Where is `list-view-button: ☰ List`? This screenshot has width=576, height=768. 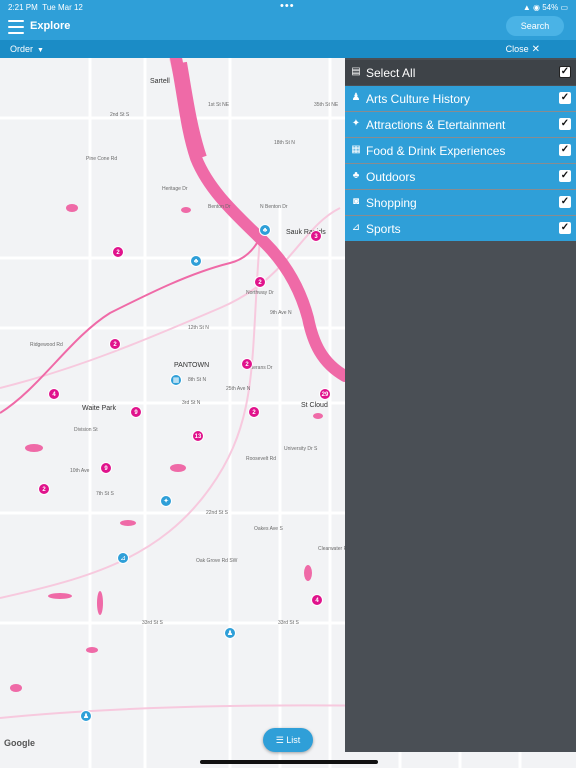 list-view-button: ☰ List is located at coordinates (288, 740).